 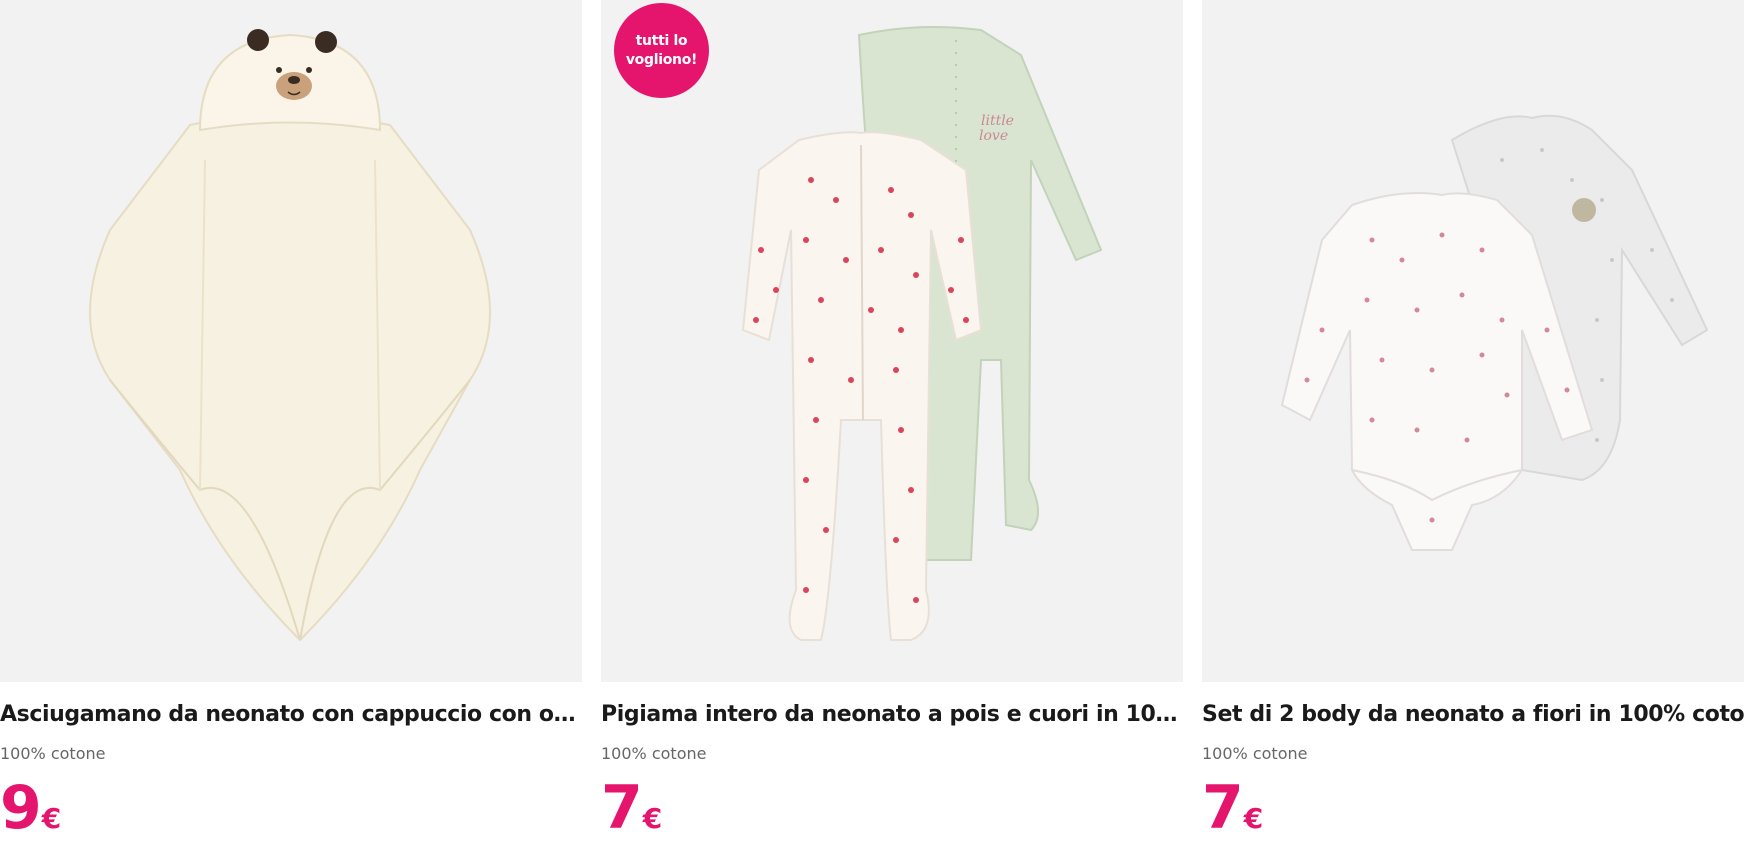 I want to click on body-set-illustration, so click(x=1494, y=332).